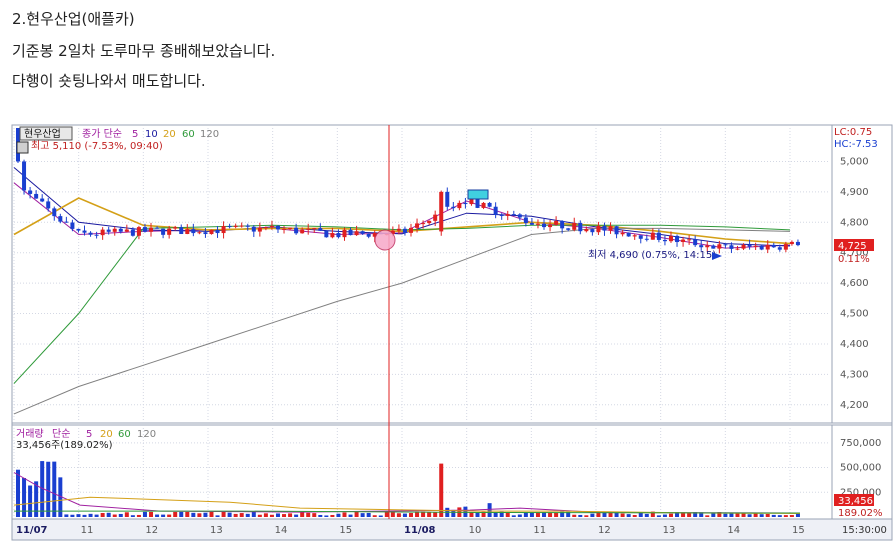 The image size is (896, 544). I want to click on volume-tick-label: 500,000, so click(860, 468).